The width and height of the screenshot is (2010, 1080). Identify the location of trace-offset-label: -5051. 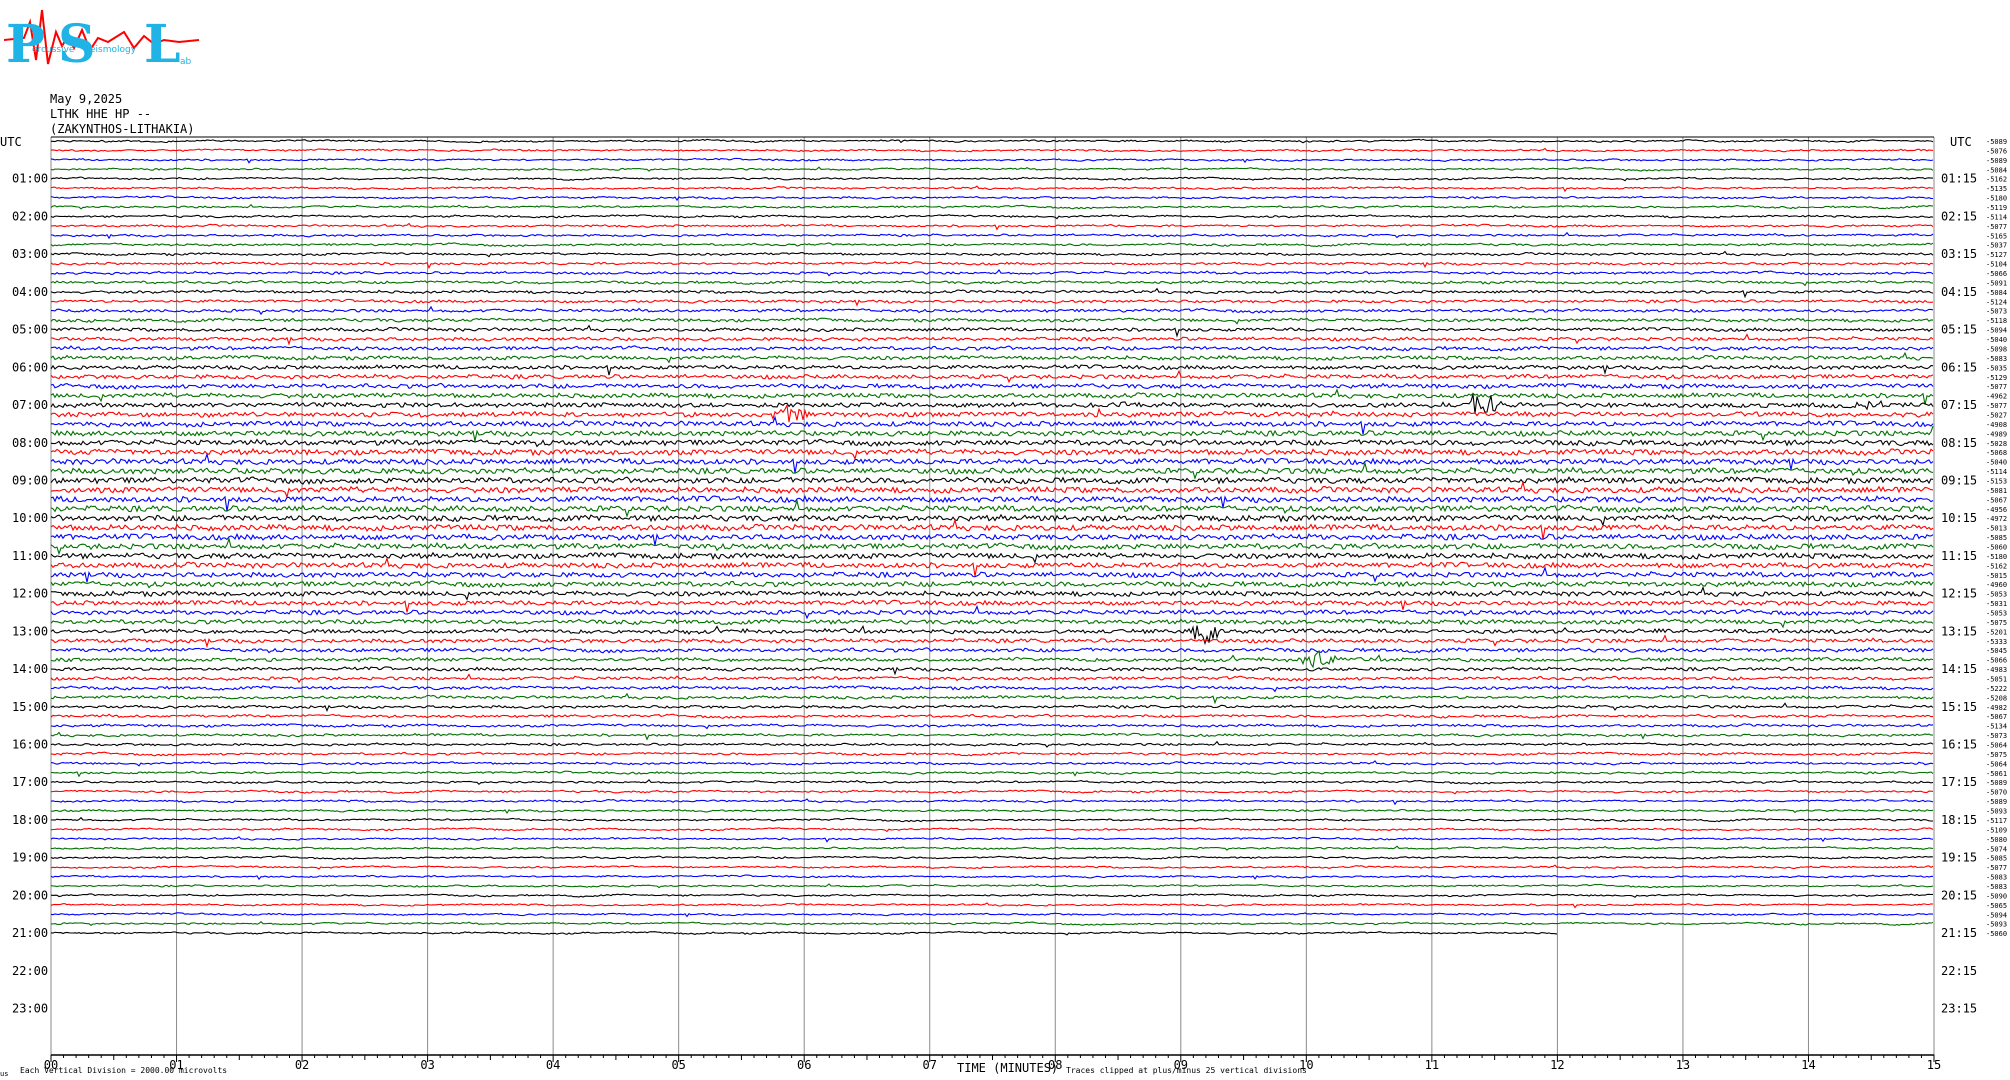
(1996, 680).